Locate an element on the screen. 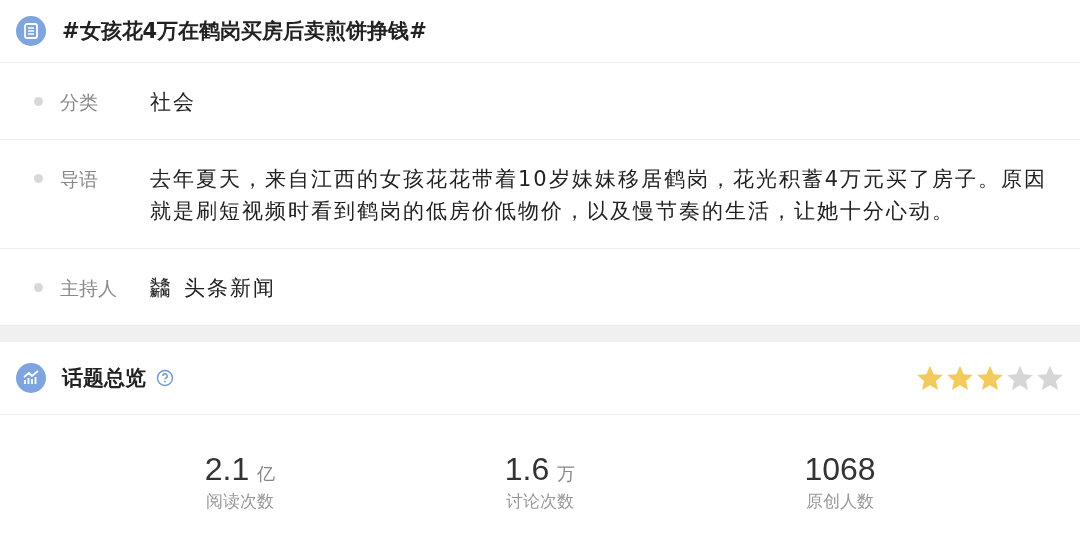 The image size is (1080, 543). list-icon is located at coordinates (31, 31).